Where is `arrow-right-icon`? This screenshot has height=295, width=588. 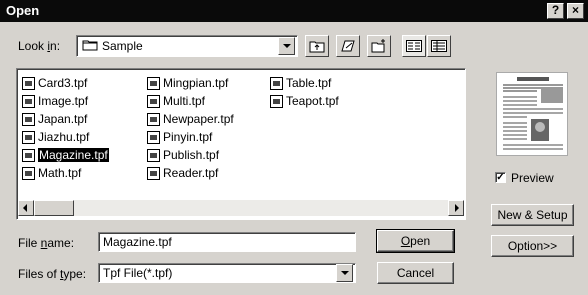 arrow-right-icon is located at coordinates (457, 208).